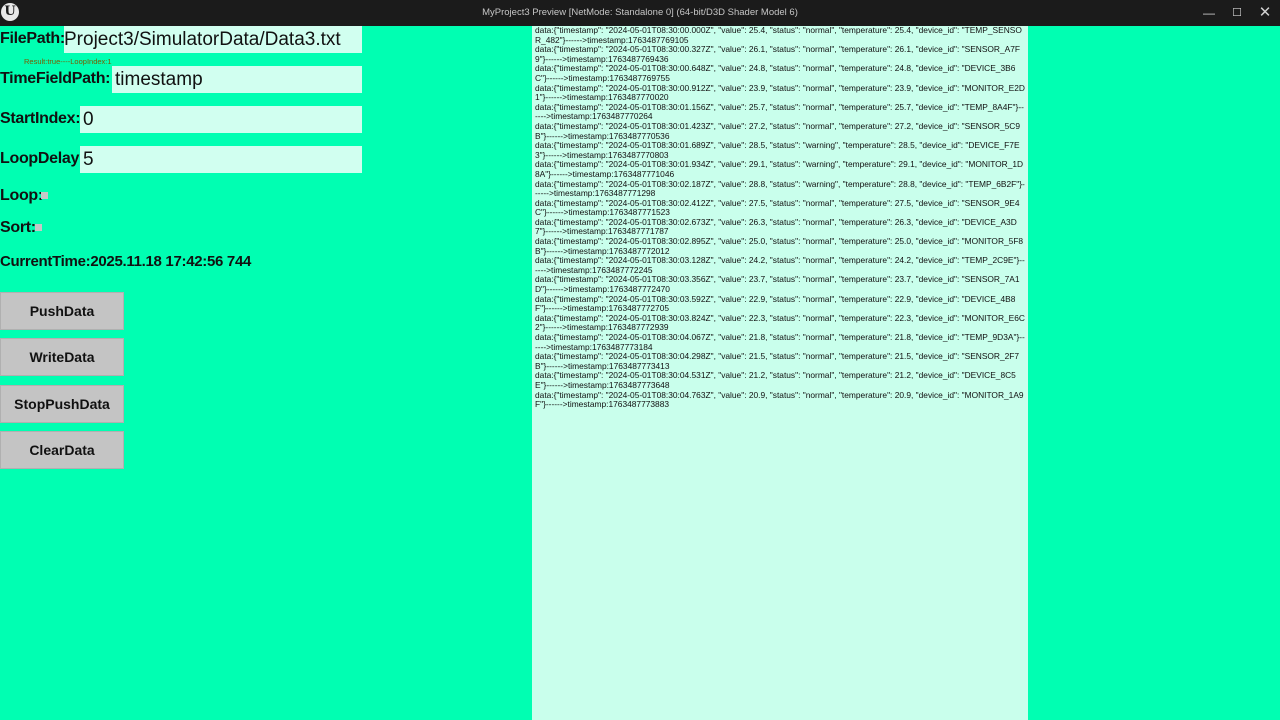 This screenshot has width=1280, height=720. What do you see at coordinates (68, 61) in the screenshot?
I see `result-text: Result:true----LoopIndex:1` at bounding box center [68, 61].